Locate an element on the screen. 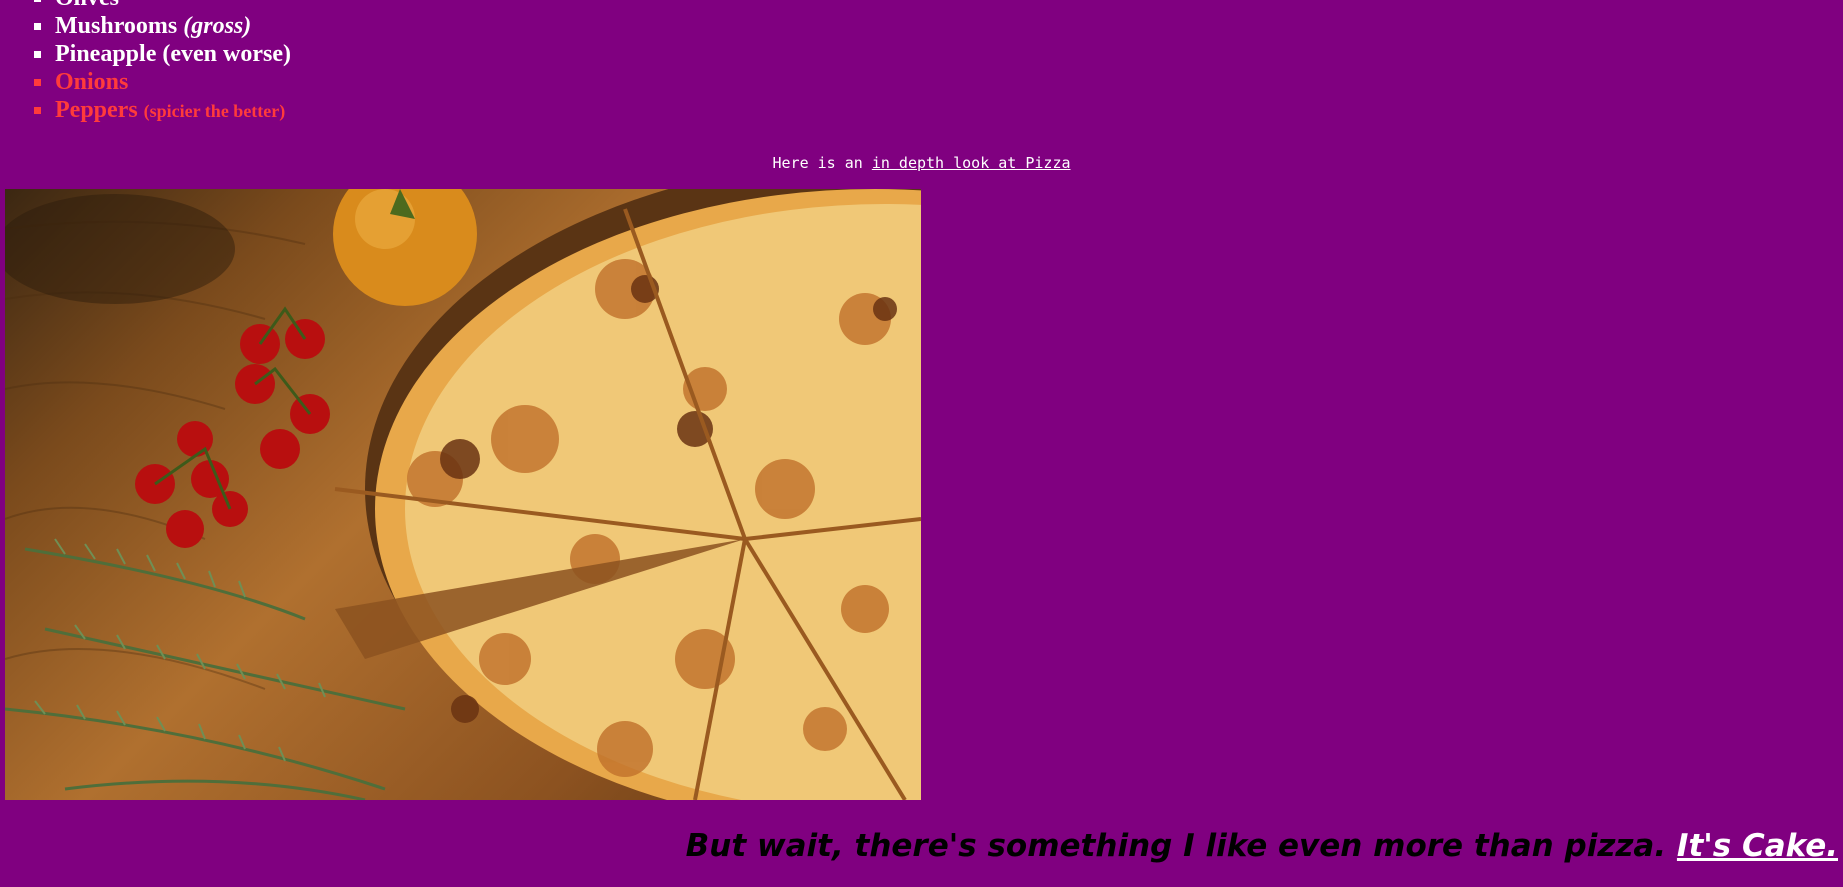 This screenshot has width=1843, height=887. list-item-onions: Onions is located at coordinates (145, 82).